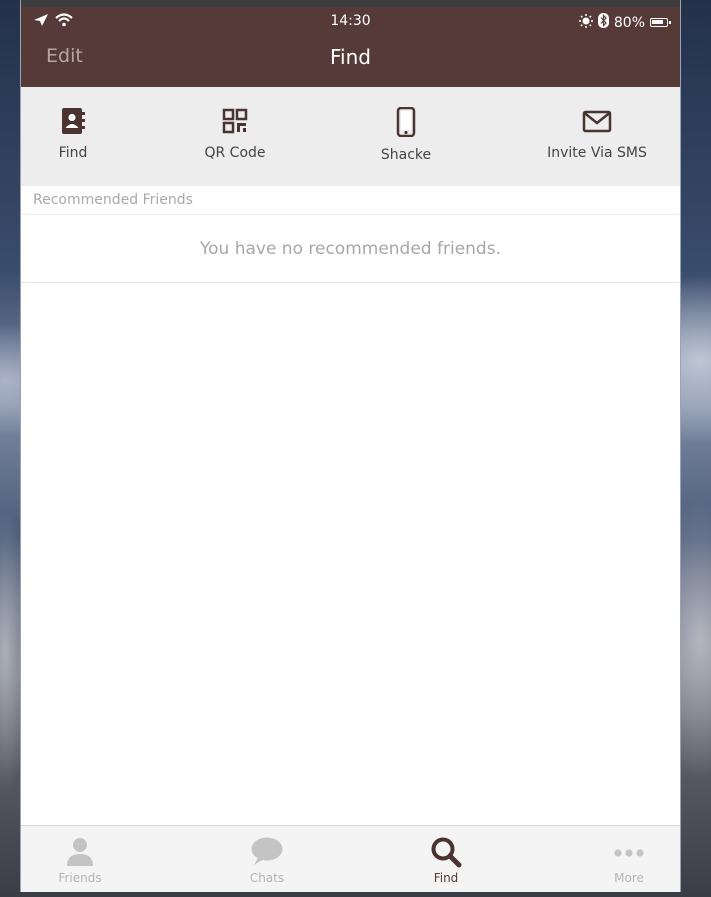 This screenshot has width=711, height=897. I want to click on find-toolbar: Find QR Code Shacke Invite Via SMS, so click(350, 136).